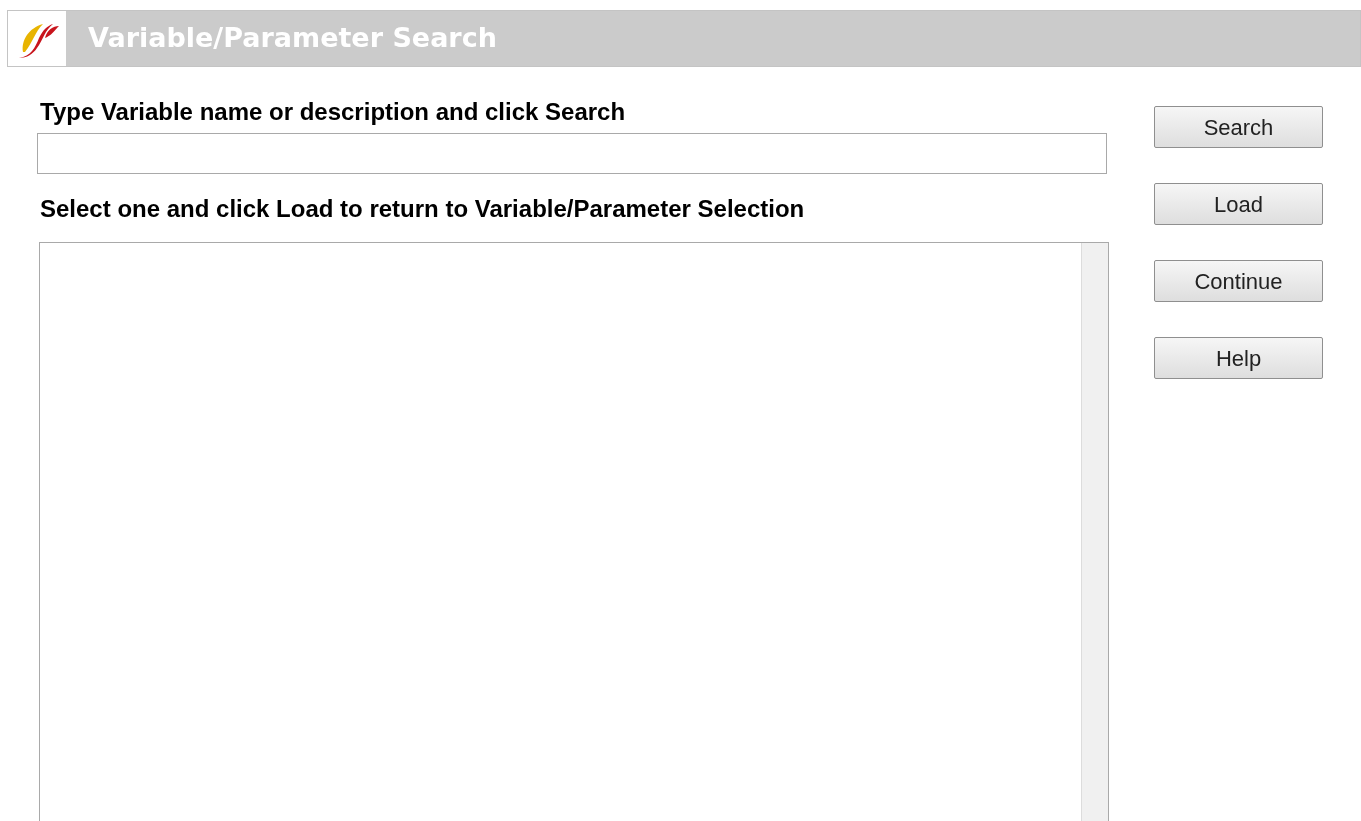 Image resolution: width=1361 pixels, height=821 pixels. I want to click on search-label: Type Variable name or description and click Search, so click(333, 112).